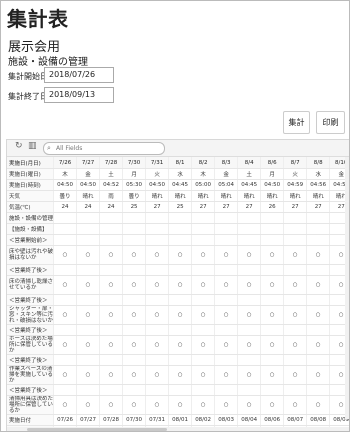 This screenshot has width=350, height=432. Describe the element at coordinates (180, 174) in the screenshot. I see `table-cell: 水` at that location.